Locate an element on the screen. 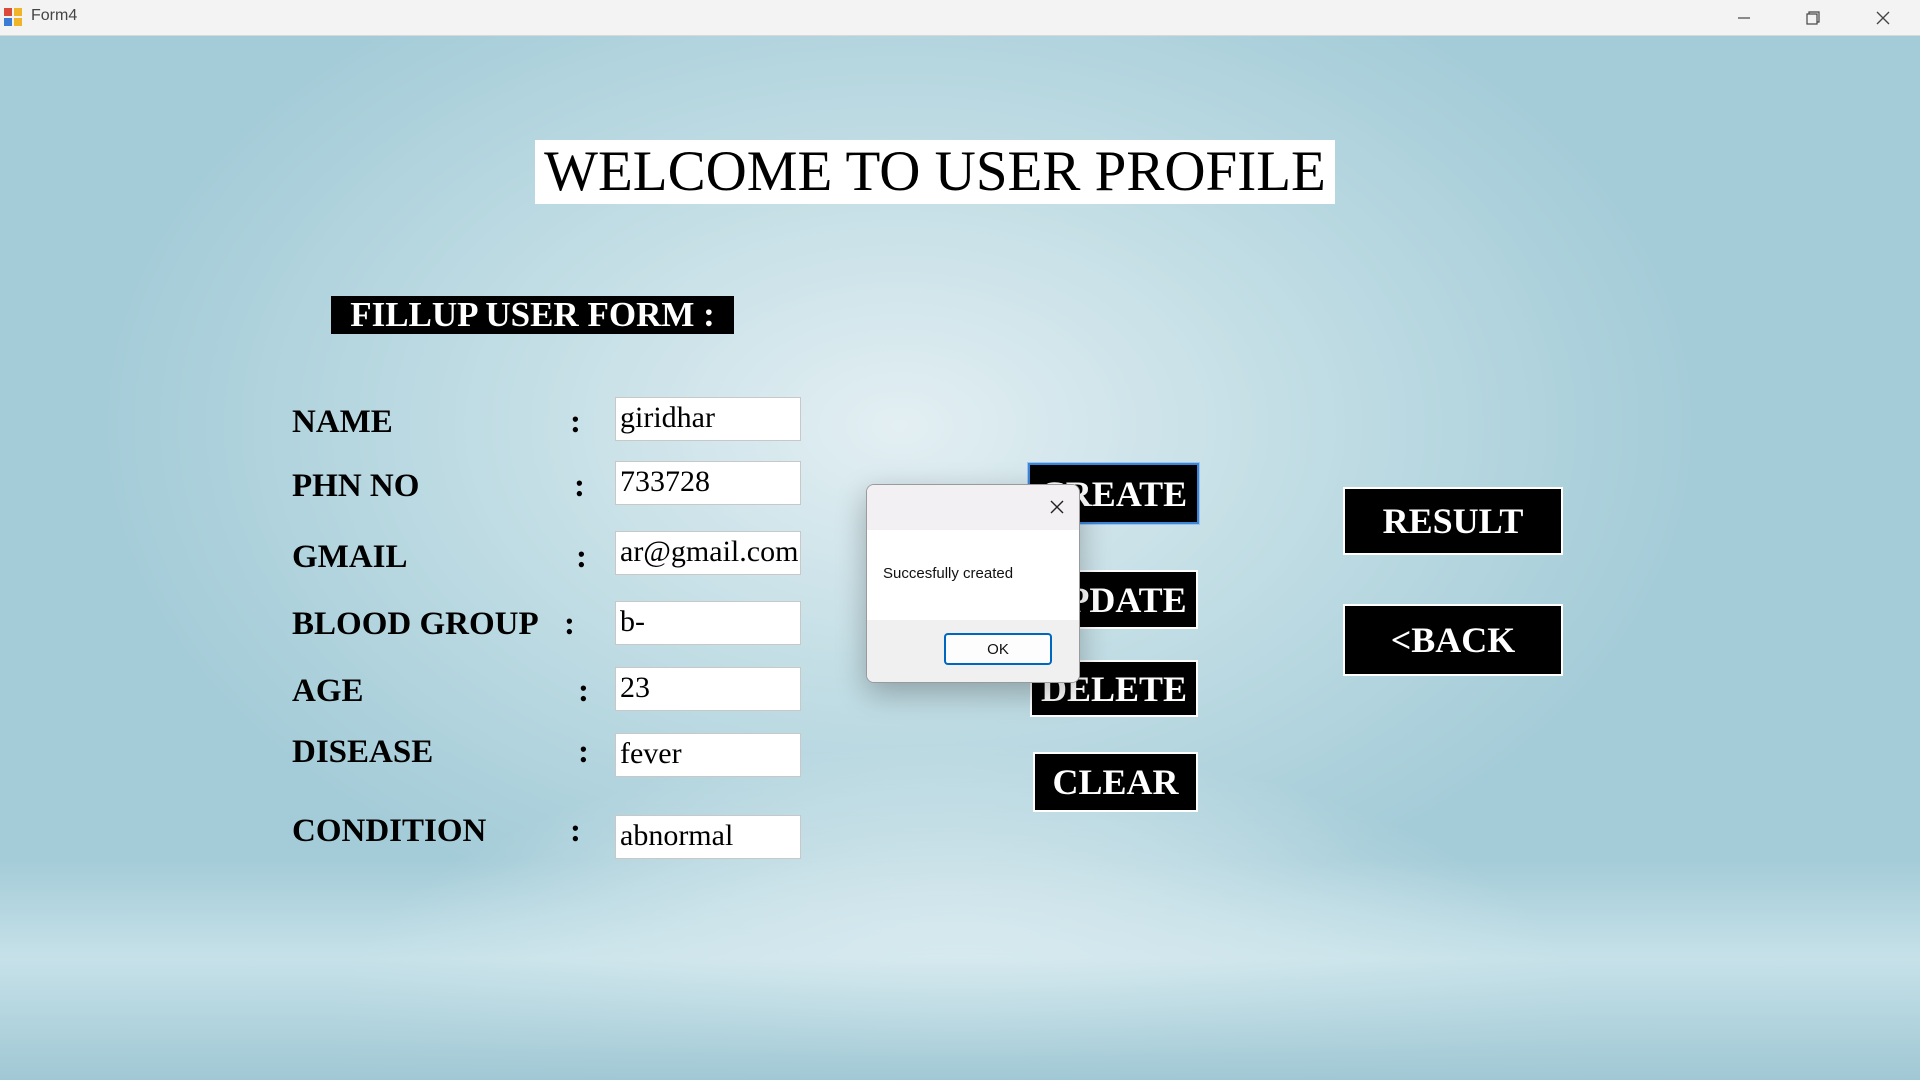  minimize-button is located at coordinates (1744, 17).